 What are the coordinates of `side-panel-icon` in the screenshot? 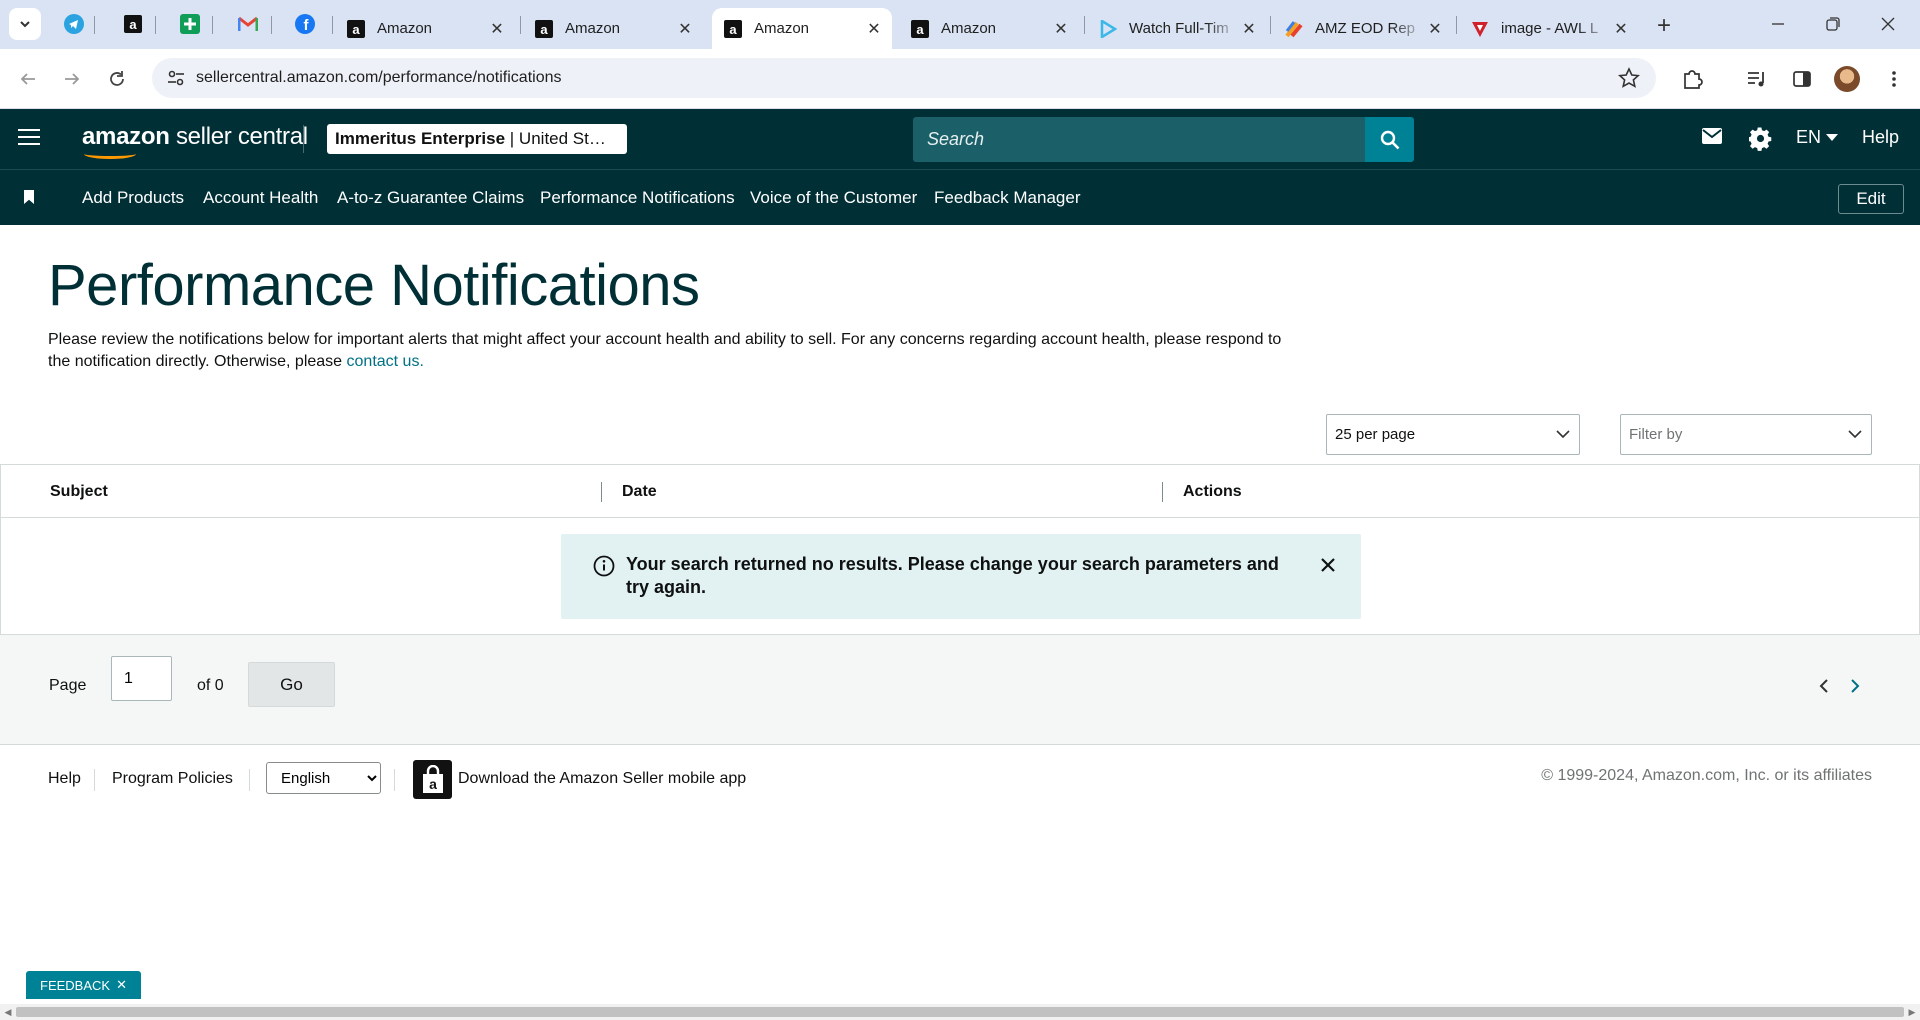 It's located at (1802, 79).